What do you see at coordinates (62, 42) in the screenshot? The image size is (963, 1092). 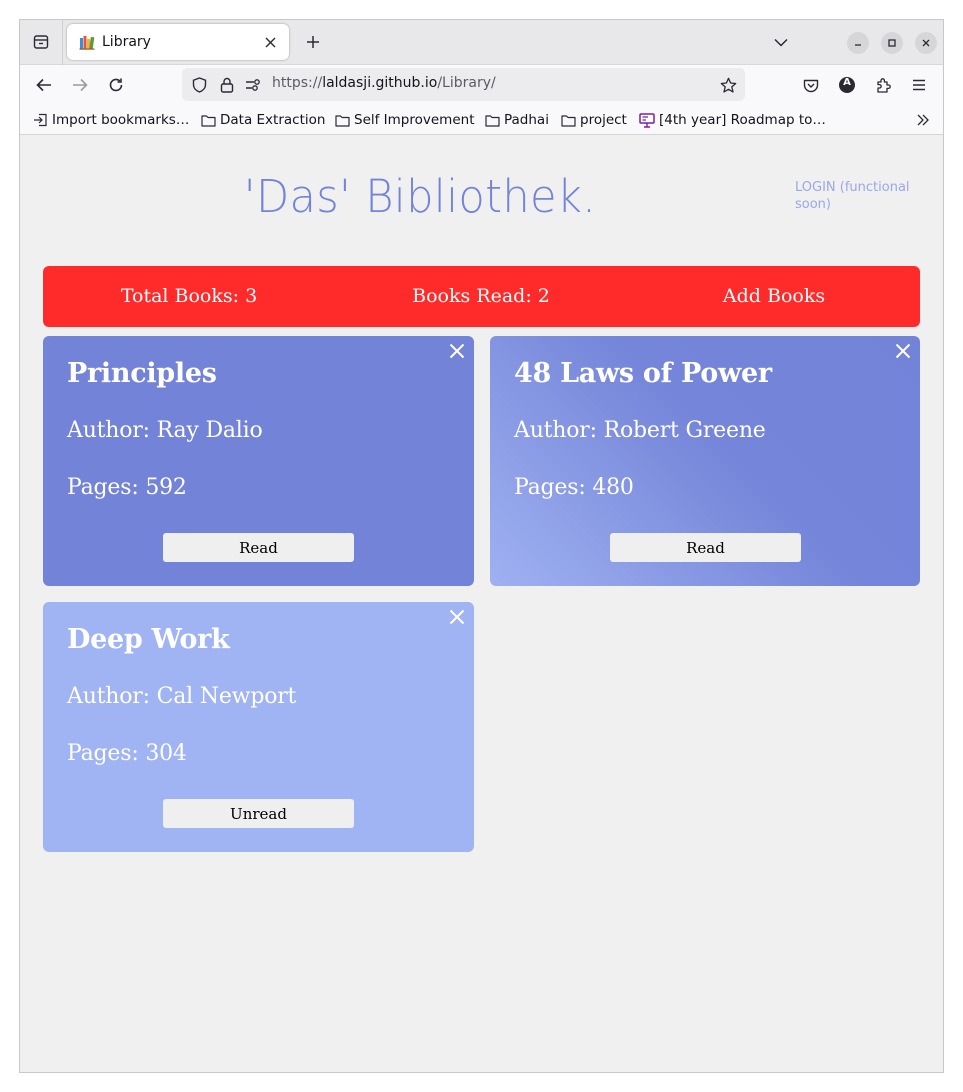 I see `tab-separator` at bounding box center [62, 42].